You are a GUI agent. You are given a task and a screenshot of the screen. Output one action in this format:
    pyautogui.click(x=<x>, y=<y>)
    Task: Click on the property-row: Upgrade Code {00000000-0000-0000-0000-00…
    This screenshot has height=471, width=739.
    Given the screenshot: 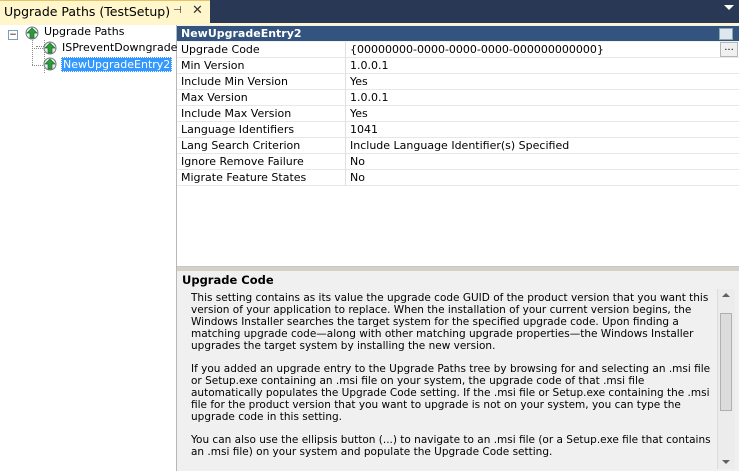 What is the action you would take?
    pyautogui.click(x=458, y=50)
    